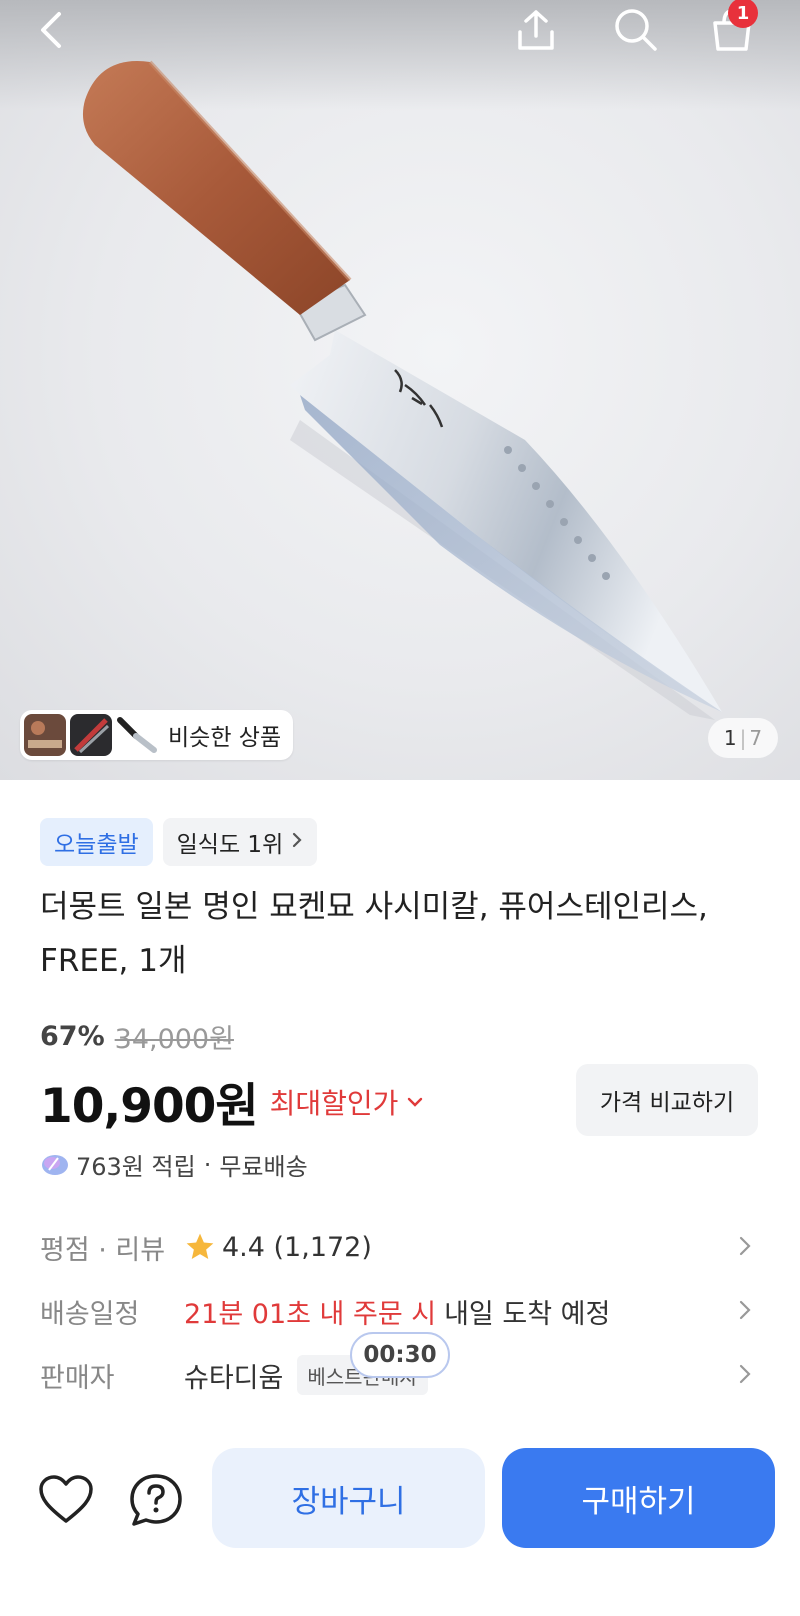 This screenshot has width=800, height=1616. What do you see at coordinates (527, 1314) in the screenshot?
I see `delivery-eta: 내일 도착 예정` at bounding box center [527, 1314].